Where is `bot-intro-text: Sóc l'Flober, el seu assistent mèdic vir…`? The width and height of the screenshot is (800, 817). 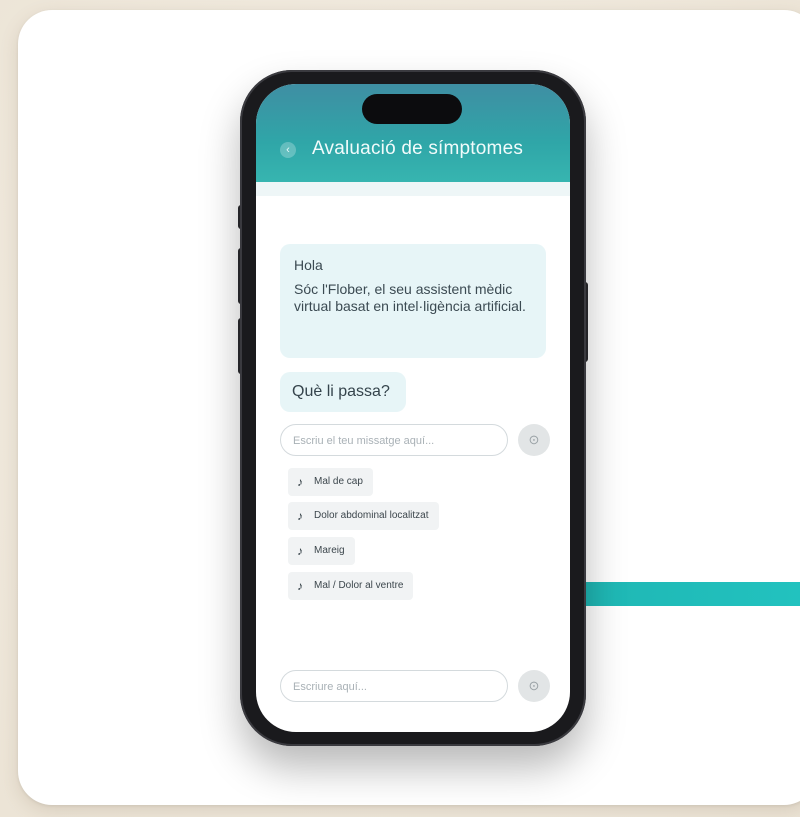
bot-intro-text: Sóc l'Flober, el seu assistent mèdic vir… is located at coordinates (410, 297).